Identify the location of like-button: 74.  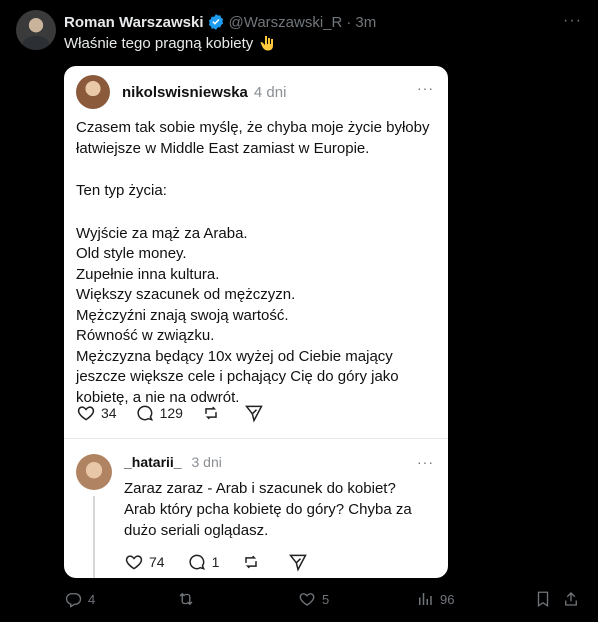
(144, 562).